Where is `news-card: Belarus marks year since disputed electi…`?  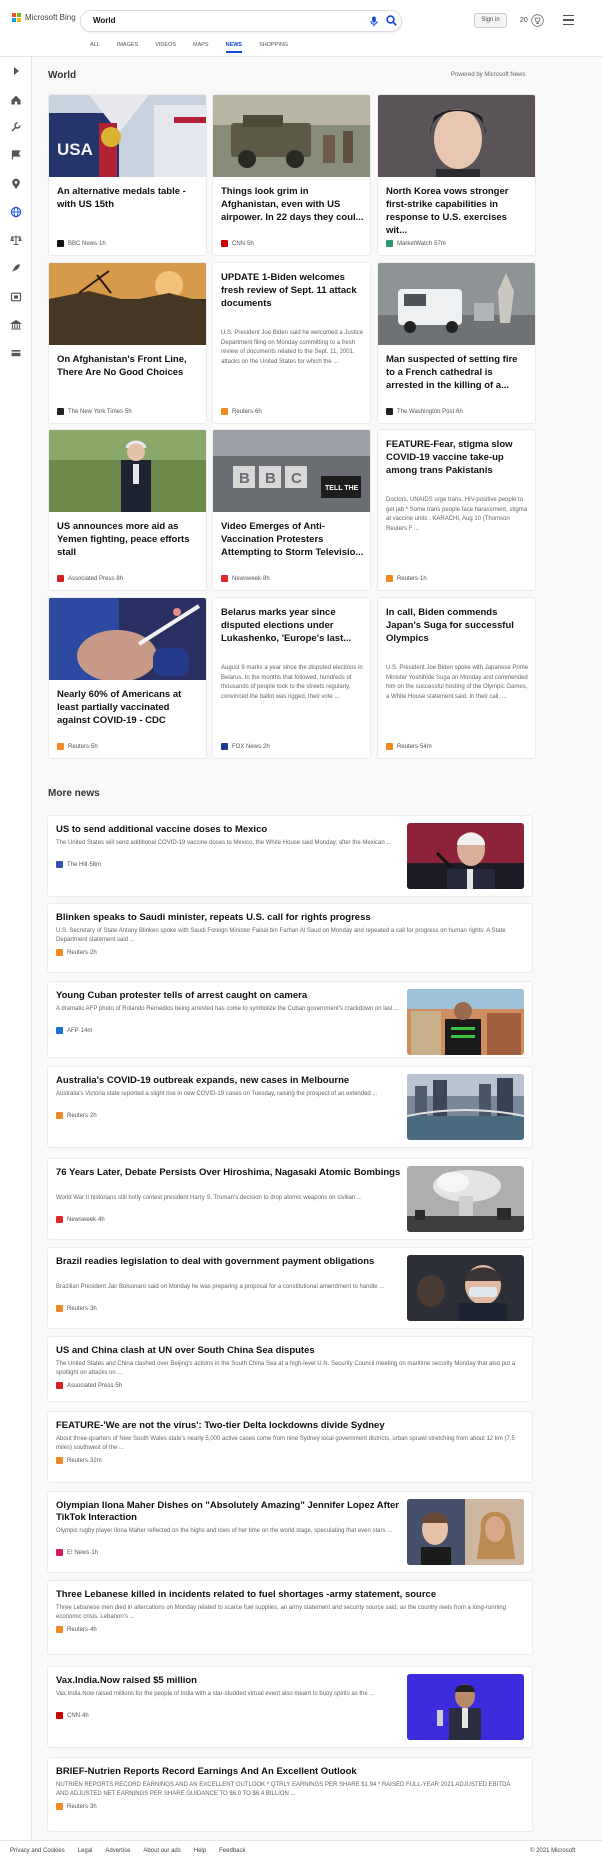
news-card: Belarus marks year since disputed electi… is located at coordinates (291, 678).